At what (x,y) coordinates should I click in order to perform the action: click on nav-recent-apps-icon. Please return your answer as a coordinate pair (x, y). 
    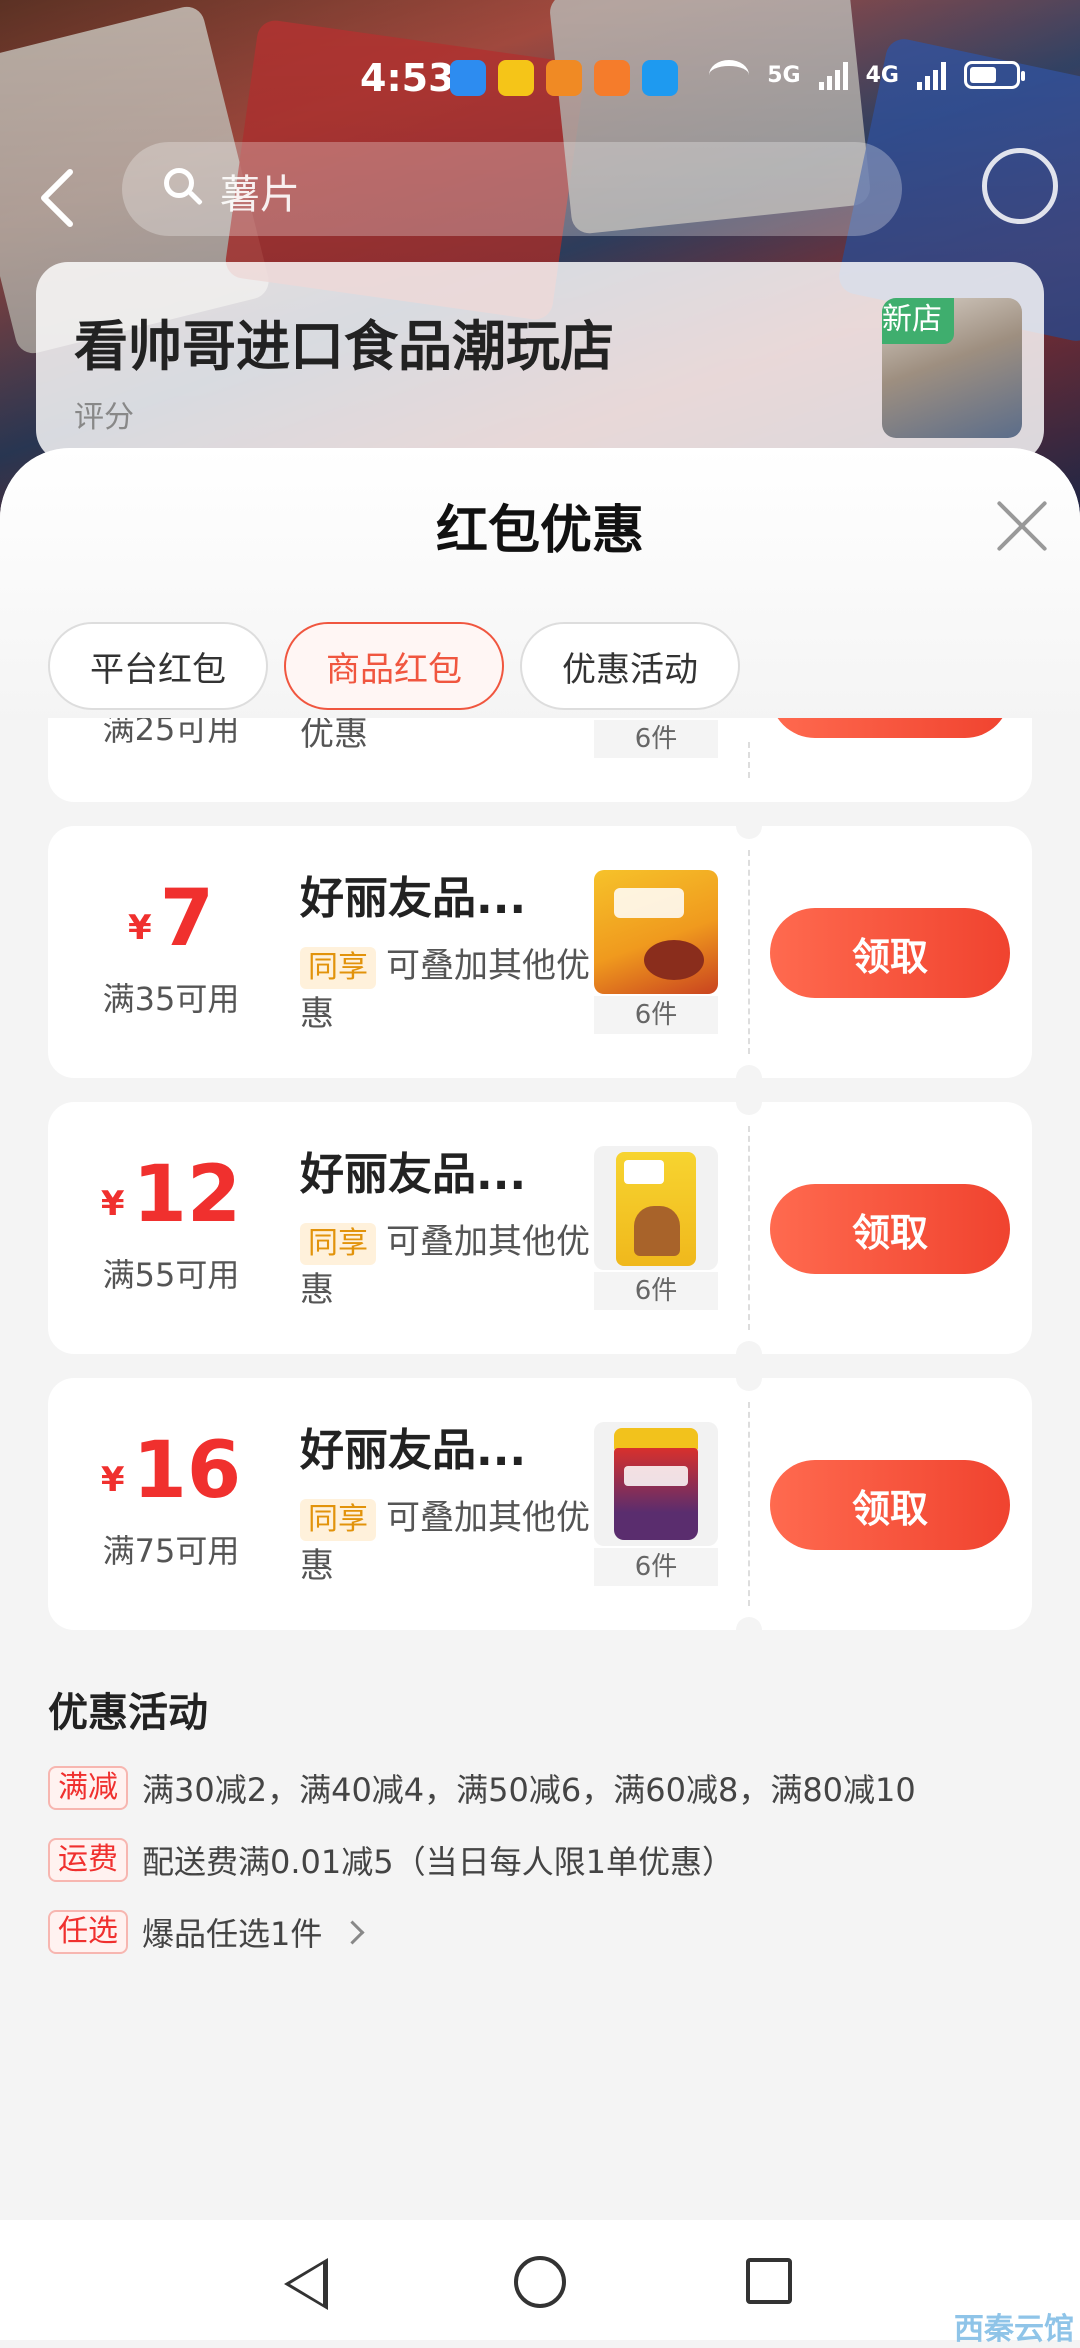
    Looking at the image, I should click on (769, 2281).